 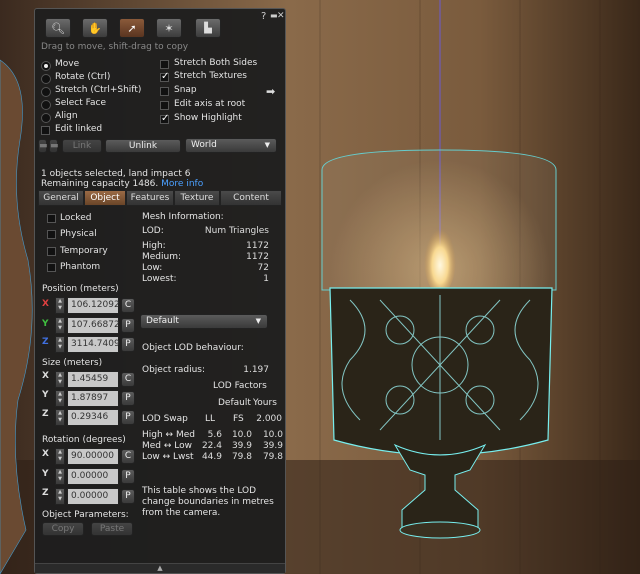 What do you see at coordinates (46, 92) in the screenshot?
I see `mode-stretch-radio` at bounding box center [46, 92].